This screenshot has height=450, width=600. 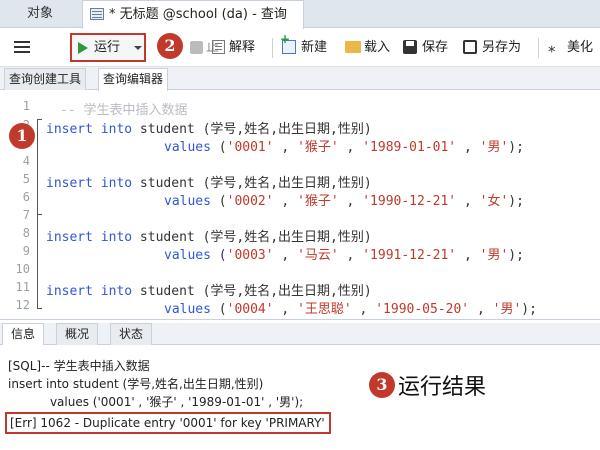 I want to click on tab-profile: 概况, so click(x=77, y=334).